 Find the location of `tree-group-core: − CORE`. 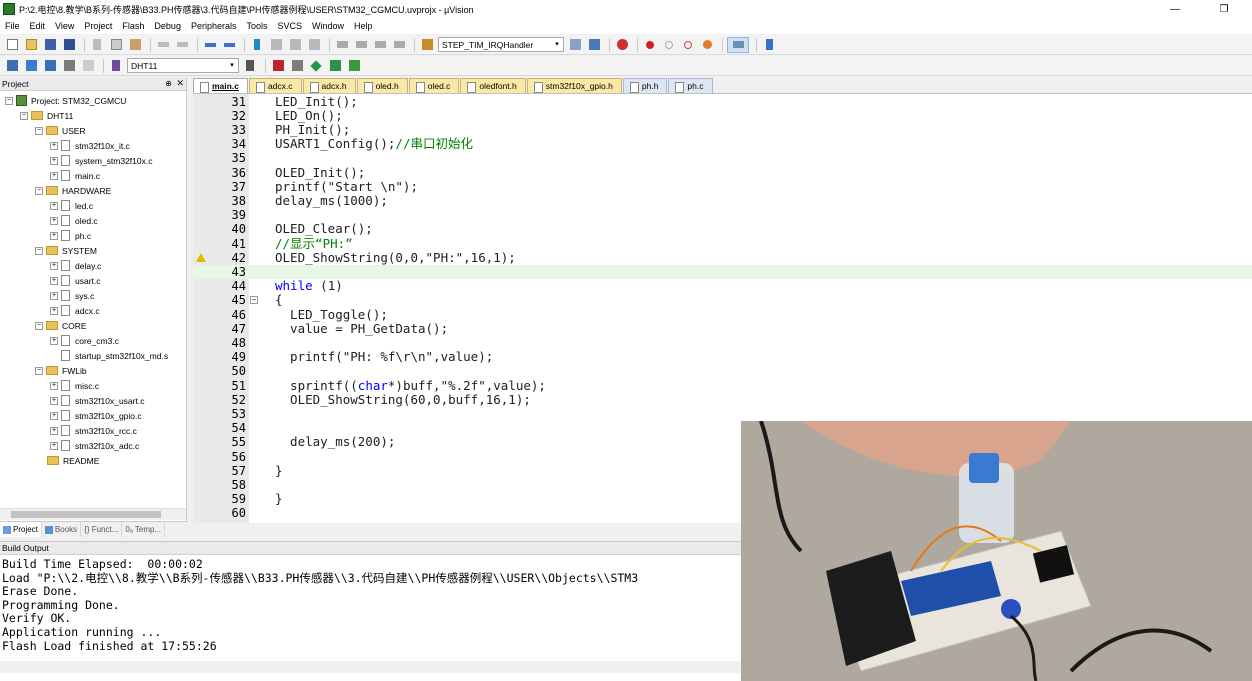

tree-group-core: − CORE is located at coordinates (61, 325).